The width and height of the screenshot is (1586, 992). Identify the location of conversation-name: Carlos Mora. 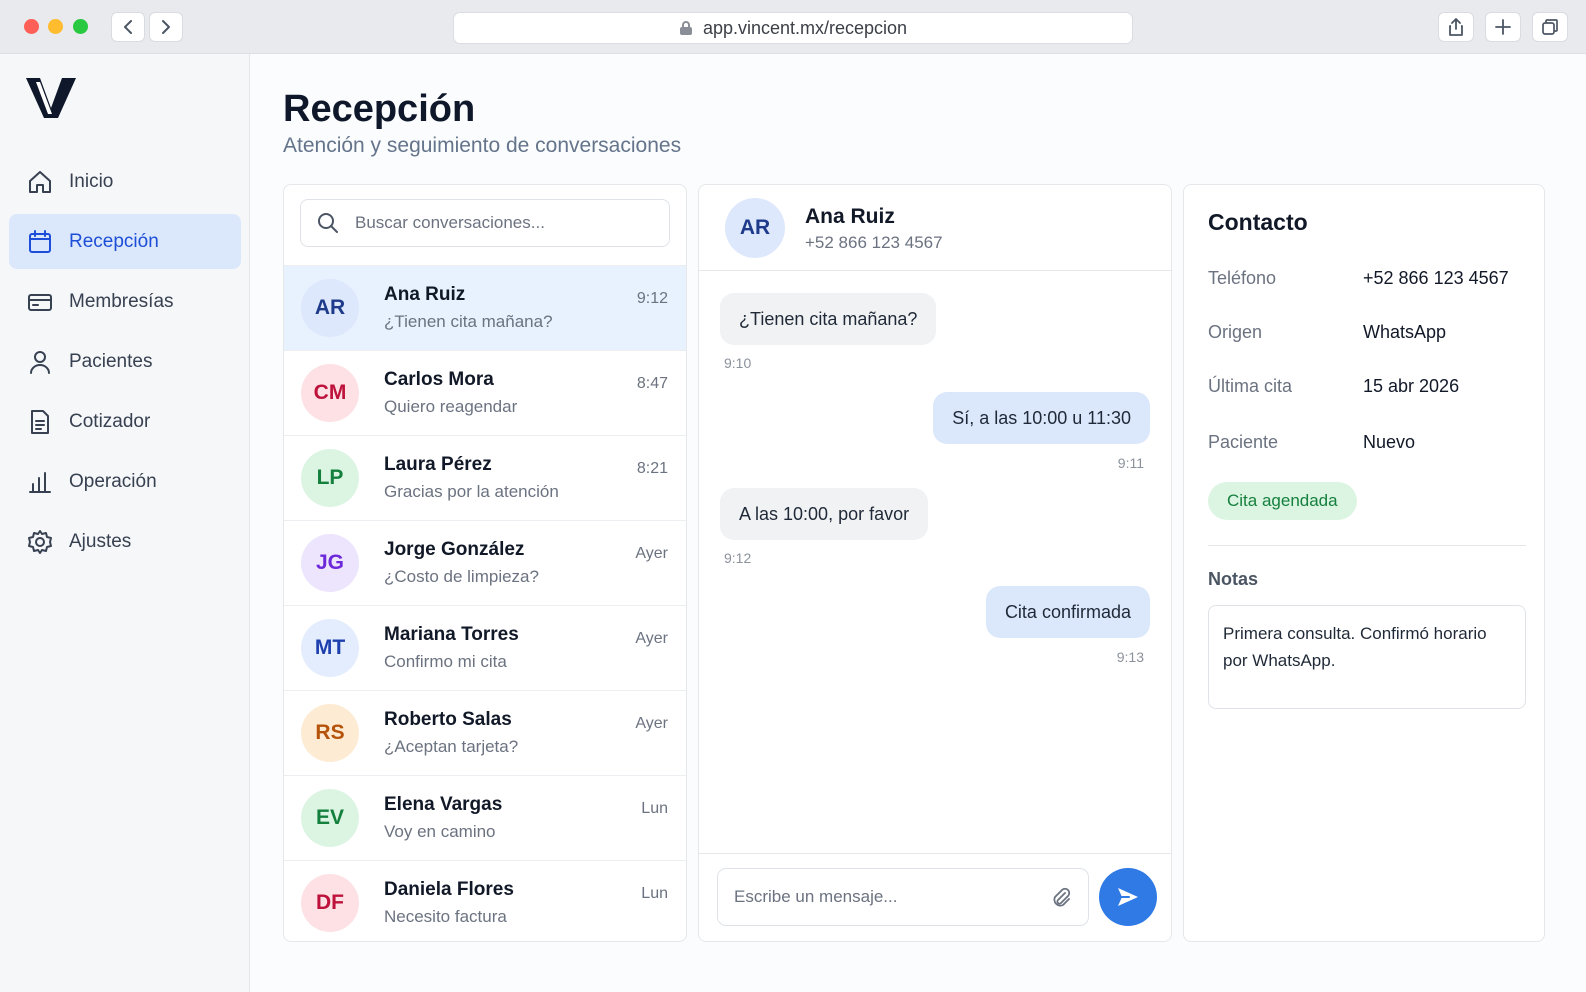
(439, 379).